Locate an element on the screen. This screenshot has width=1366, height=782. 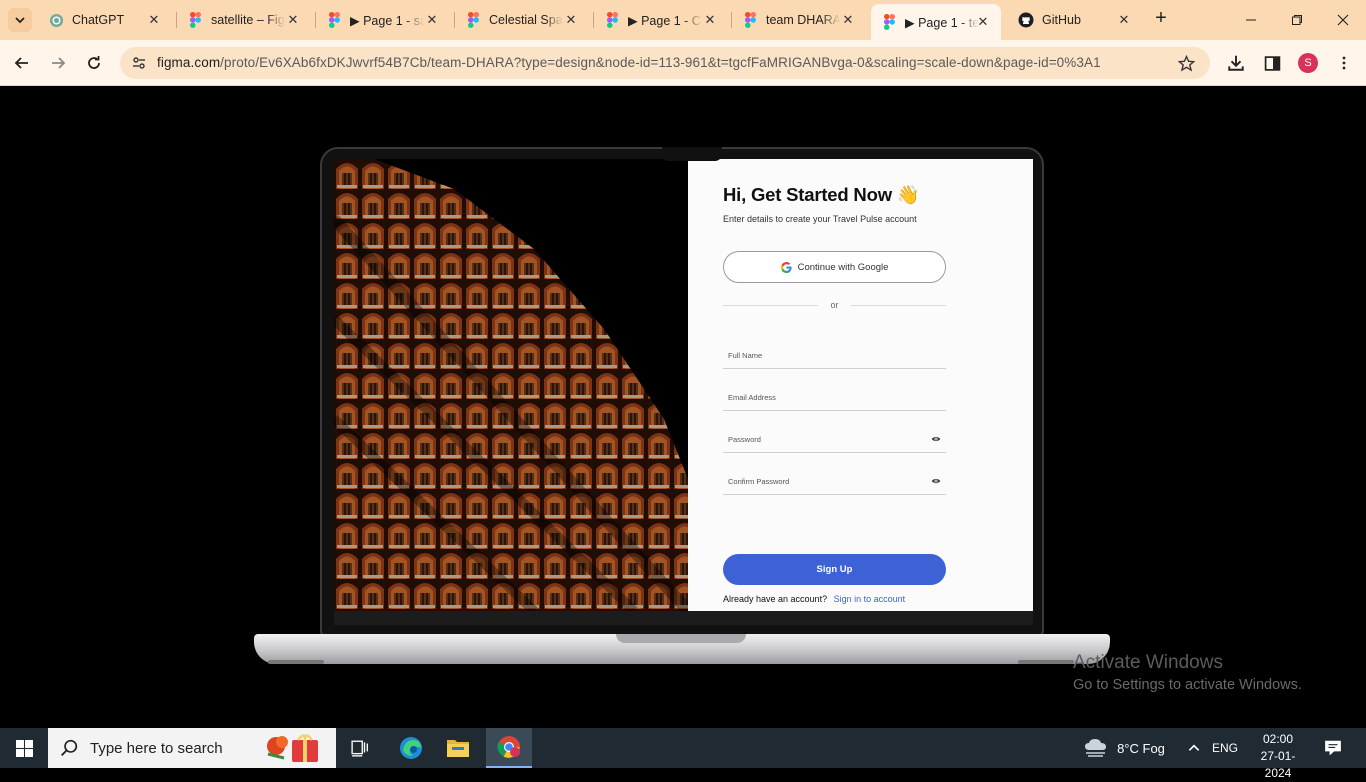
task-view-button is located at coordinates (360, 748).